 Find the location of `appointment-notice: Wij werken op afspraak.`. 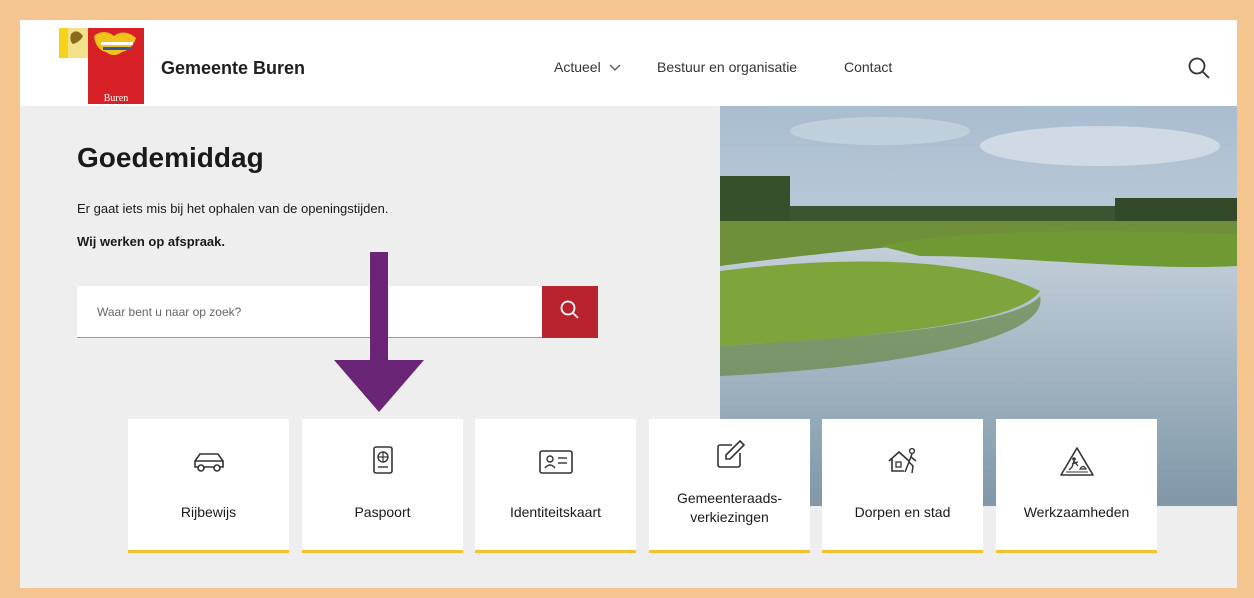

appointment-notice: Wij werken op afspraak. is located at coordinates (151, 241).